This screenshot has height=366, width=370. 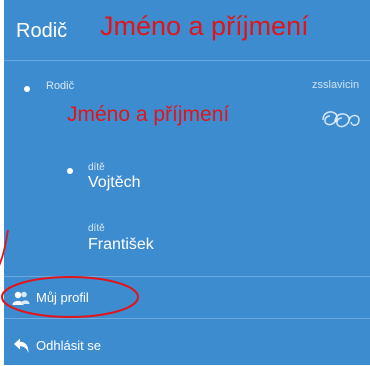 I want to click on school-name: zsslavicin, so click(x=335, y=85).